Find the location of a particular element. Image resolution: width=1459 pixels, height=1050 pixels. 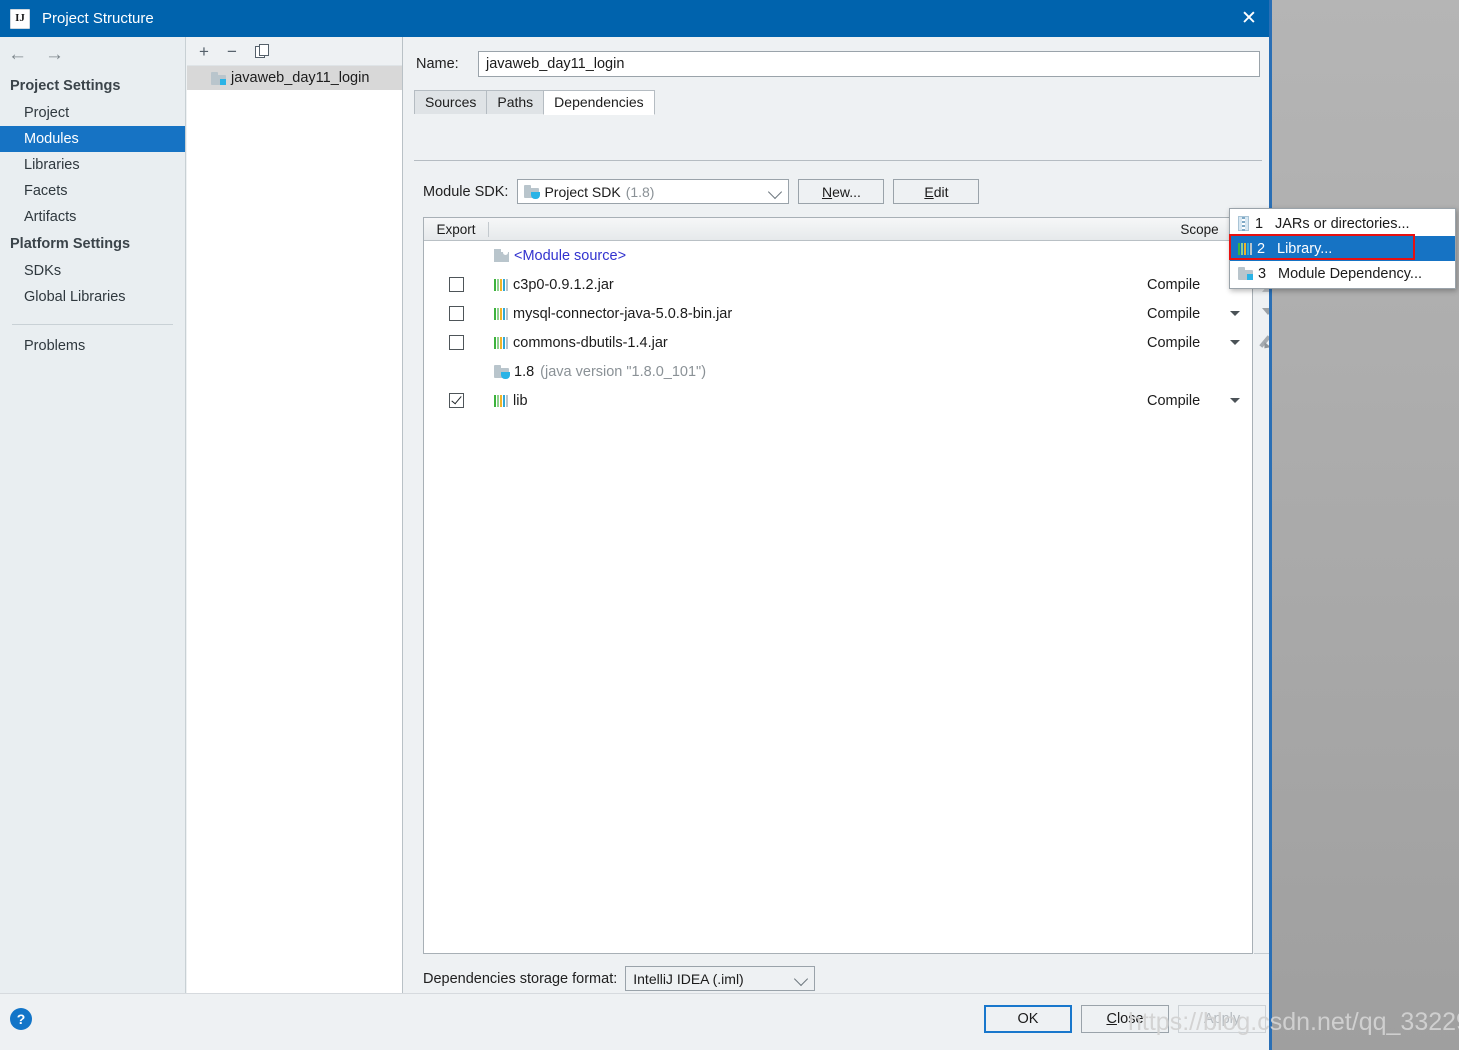

sidebar-group-platform-settings: Platform Settings is located at coordinates (70, 244).